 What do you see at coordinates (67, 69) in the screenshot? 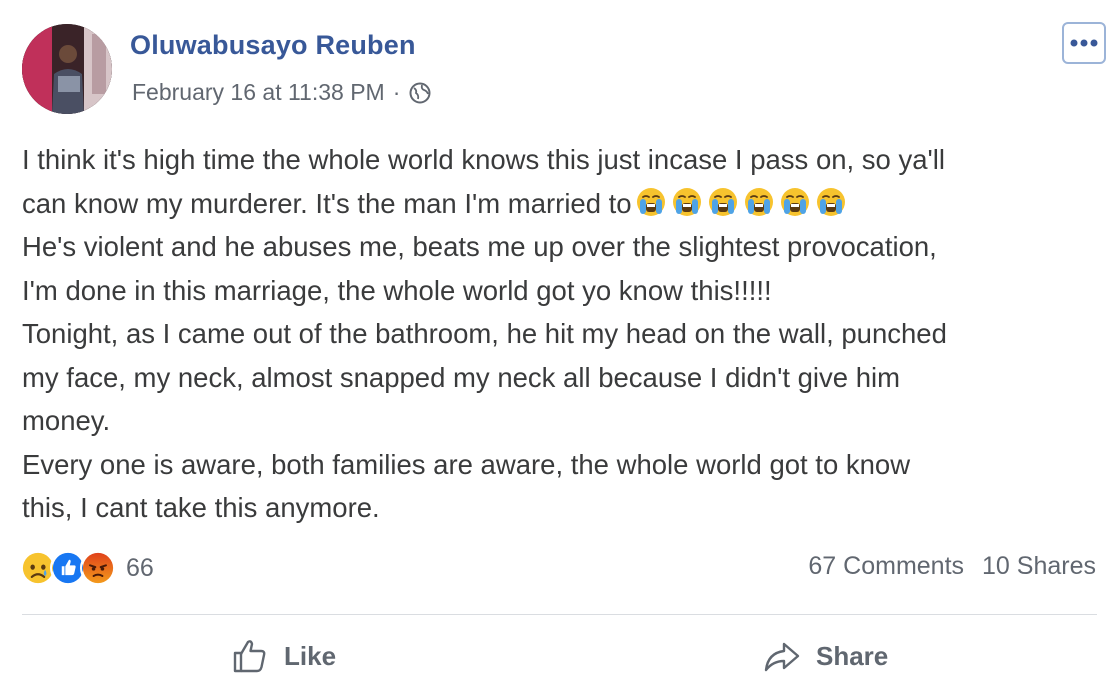
I see `avatar` at bounding box center [67, 69].